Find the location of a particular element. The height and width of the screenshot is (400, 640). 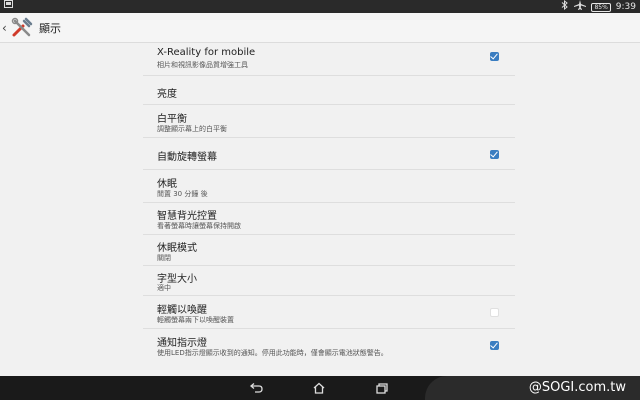

setting-title: 自動旋轉螢幕 is located at coordinates (187, 157).